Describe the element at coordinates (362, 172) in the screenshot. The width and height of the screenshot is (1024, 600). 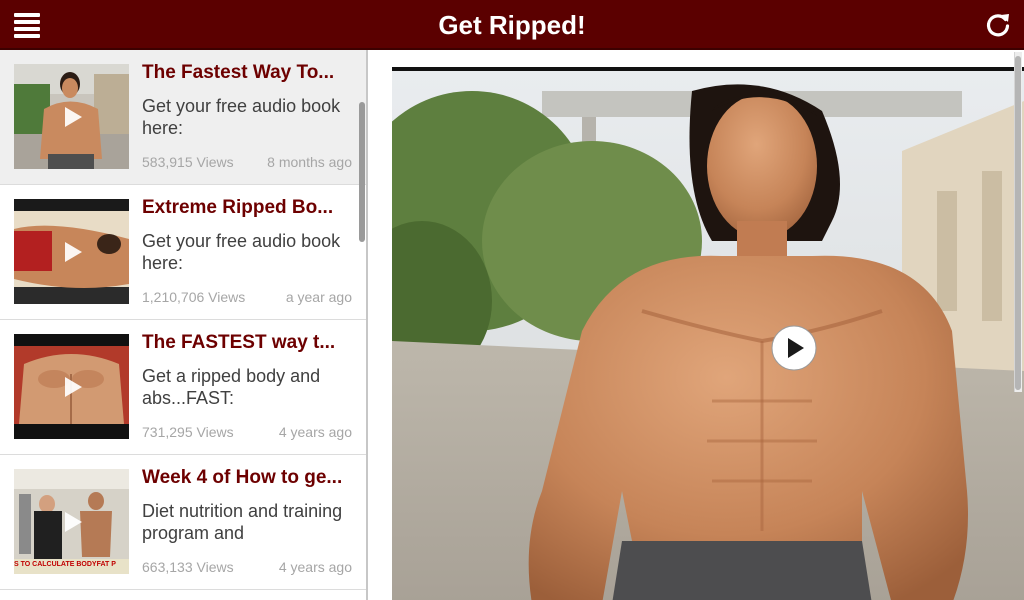
I see `list-scrollbar` at that location.